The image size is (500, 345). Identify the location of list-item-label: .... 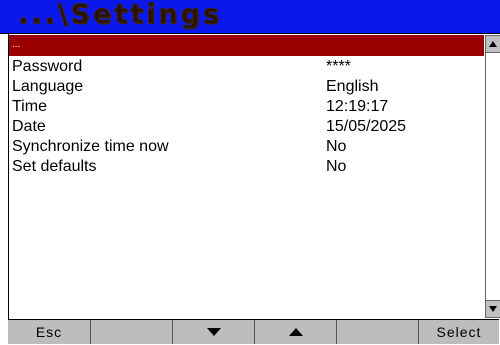
(16, 44).